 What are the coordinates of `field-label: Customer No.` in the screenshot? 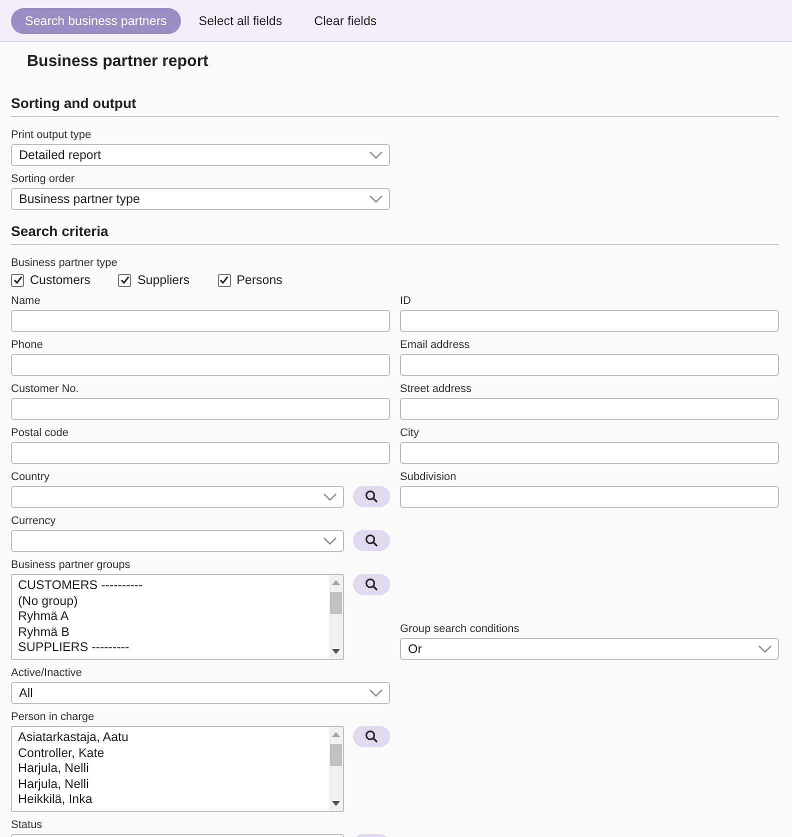 It's located at (45, 389).